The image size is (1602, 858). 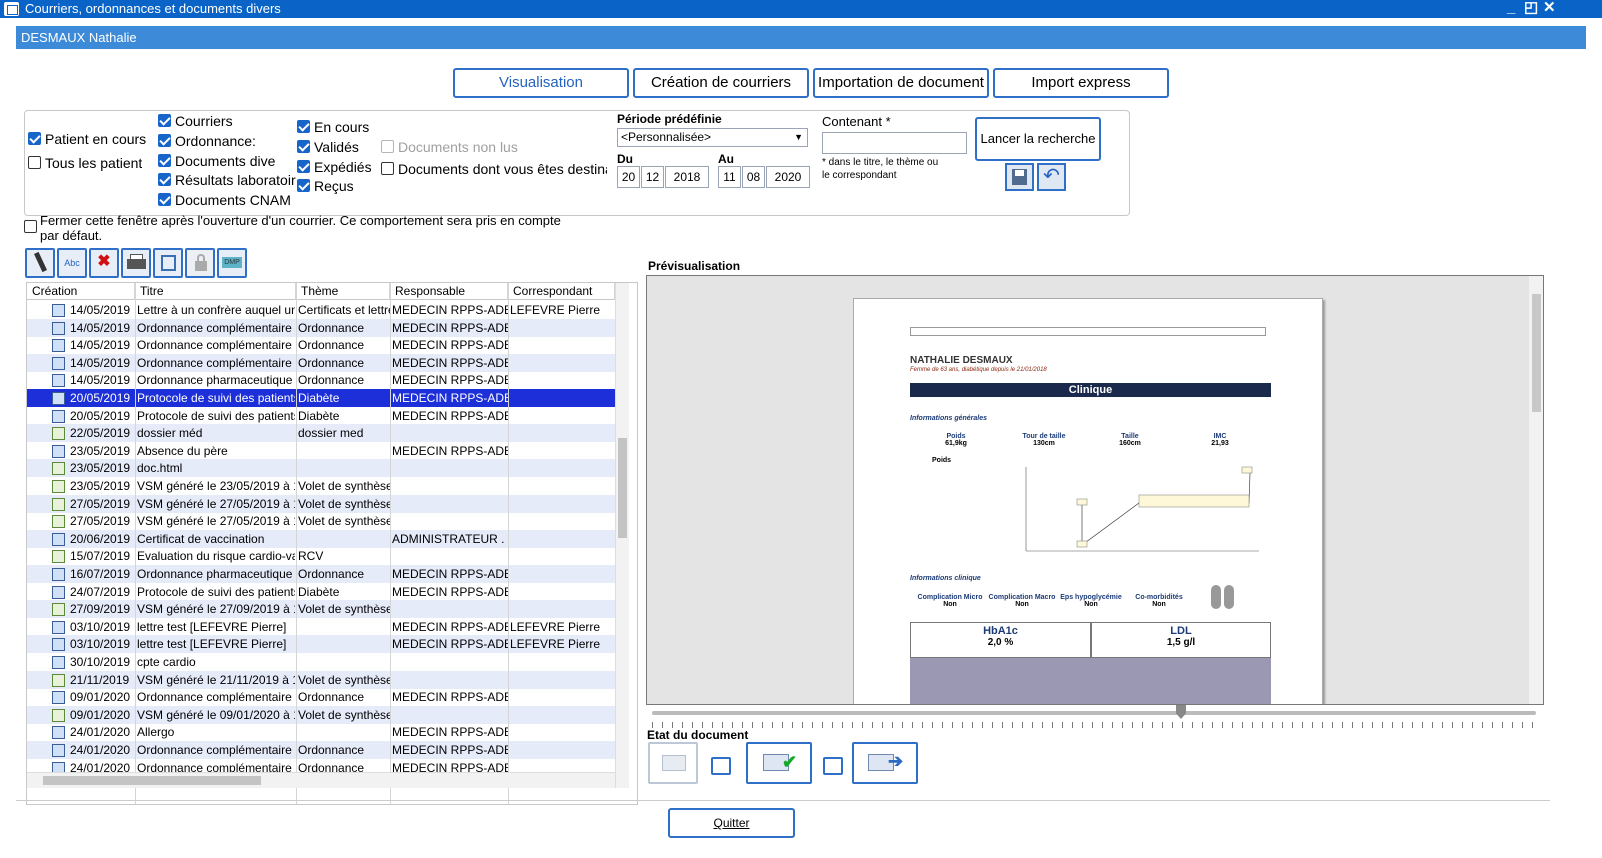 What do you see at coordinates (628, 177) in the screenshot?
I see `du-jour: 20` at bounding box center [628, 177].